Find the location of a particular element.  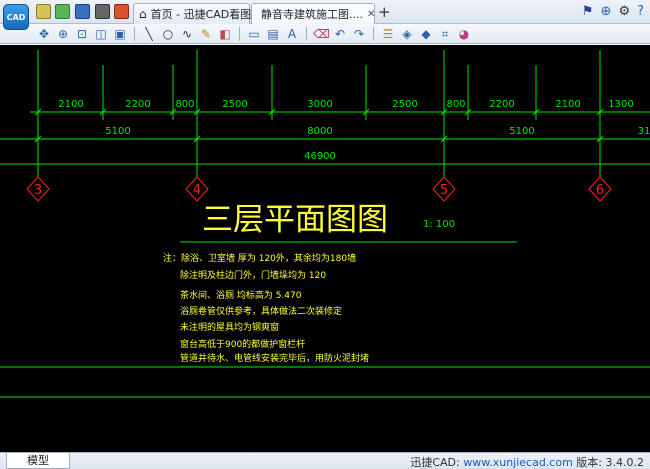

zoom-in-icon: ⊕ is located at coordinates (63, 34).